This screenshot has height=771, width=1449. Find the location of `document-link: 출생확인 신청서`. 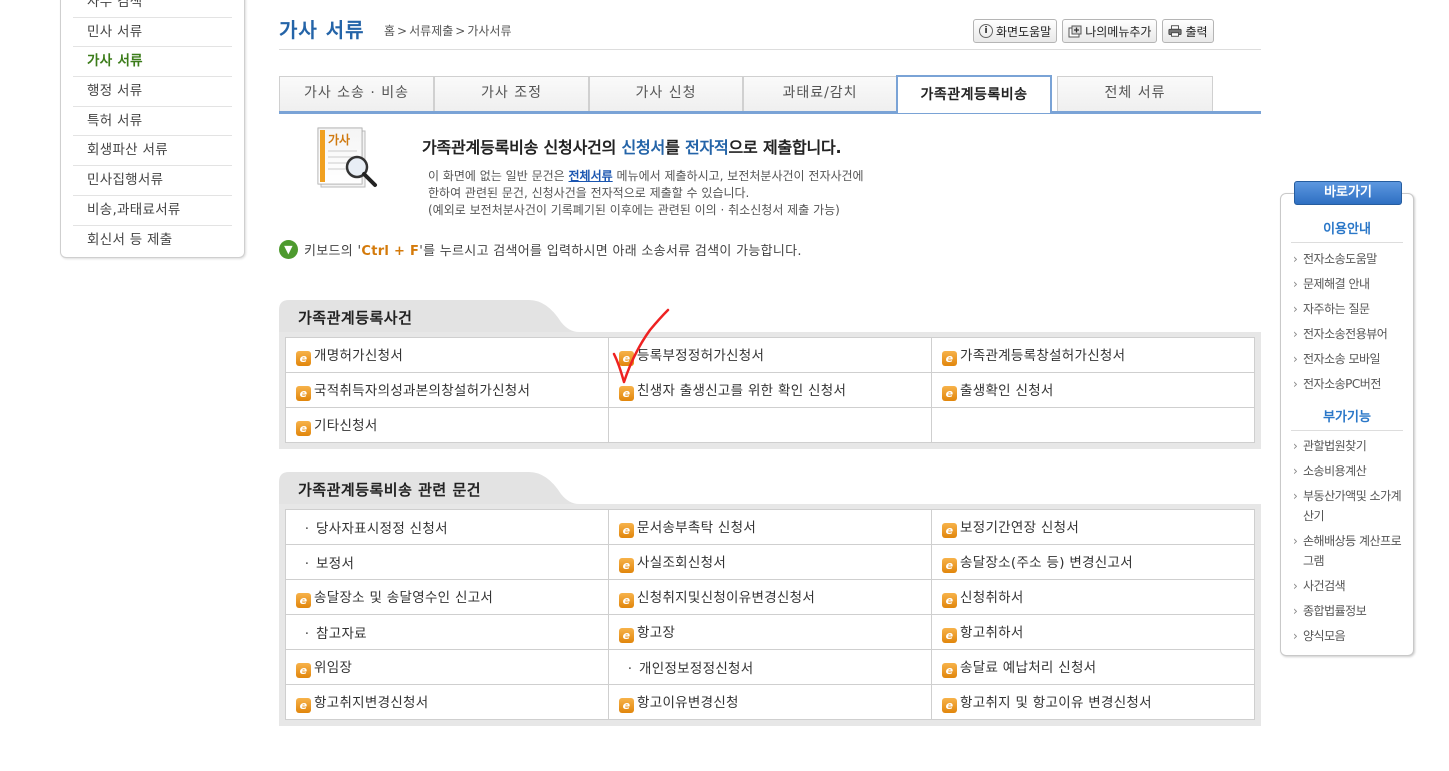

document-link: 출생확인 신청서 is located at coordinates (1007, 391).